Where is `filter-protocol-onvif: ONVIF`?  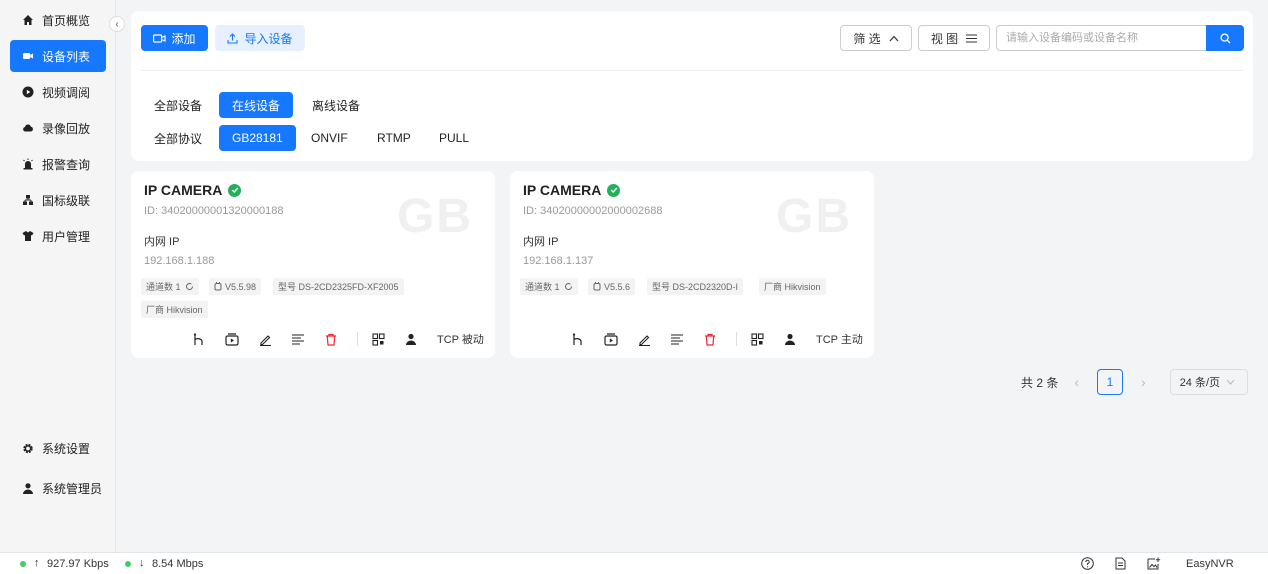 filter-protocol-onvif: ONVIF is located at coordinates (329, 138).